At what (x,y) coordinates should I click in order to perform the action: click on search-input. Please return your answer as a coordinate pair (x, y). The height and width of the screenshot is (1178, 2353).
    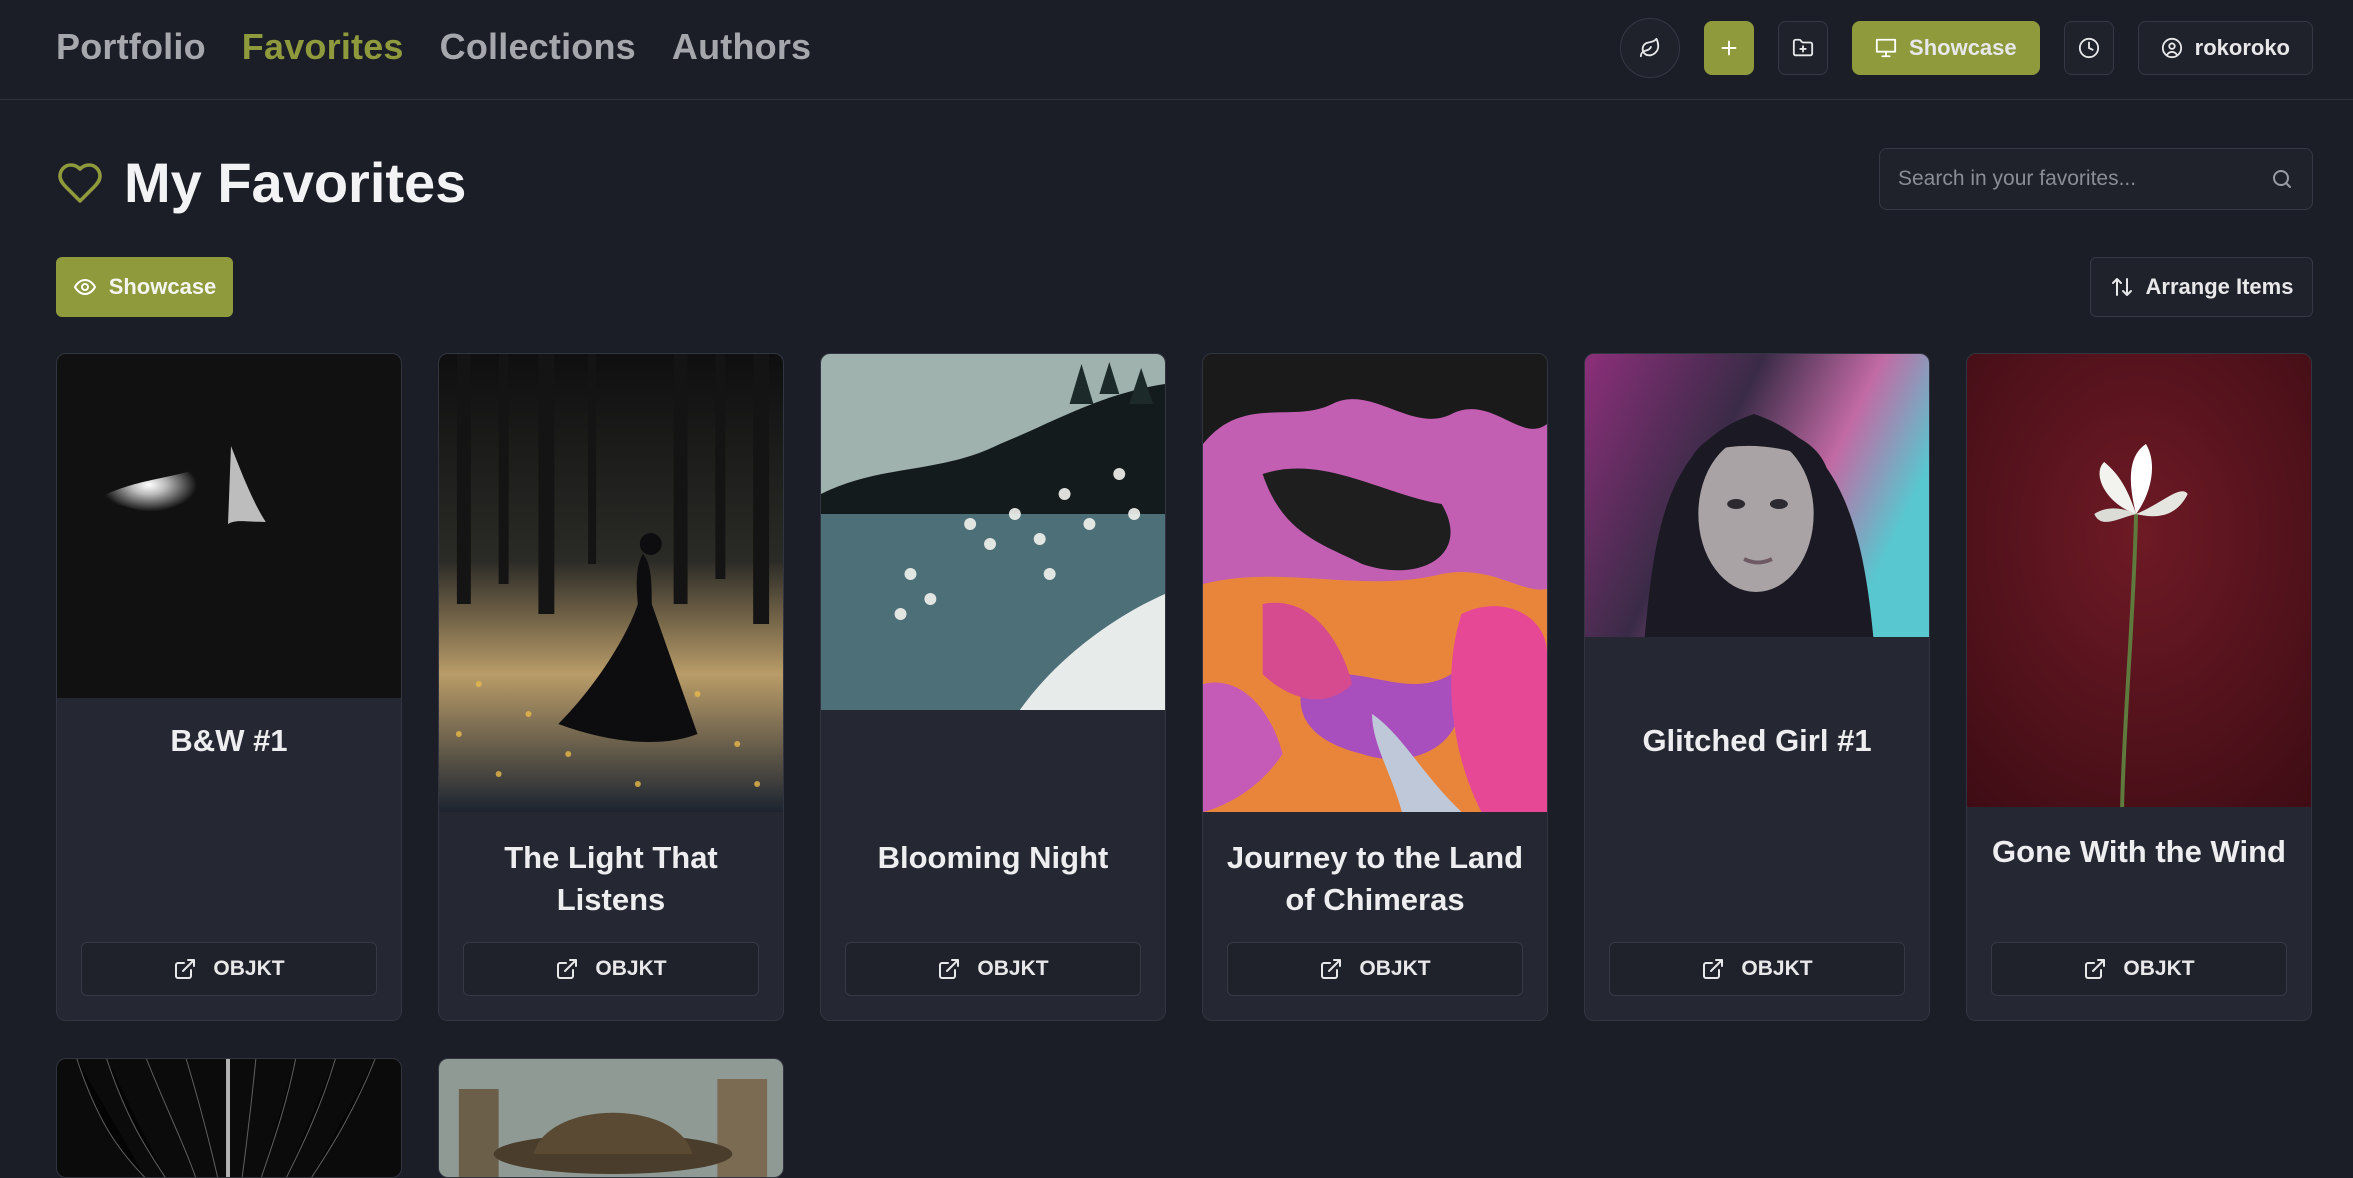
    Looking at the image, I should click on (2084, 179).